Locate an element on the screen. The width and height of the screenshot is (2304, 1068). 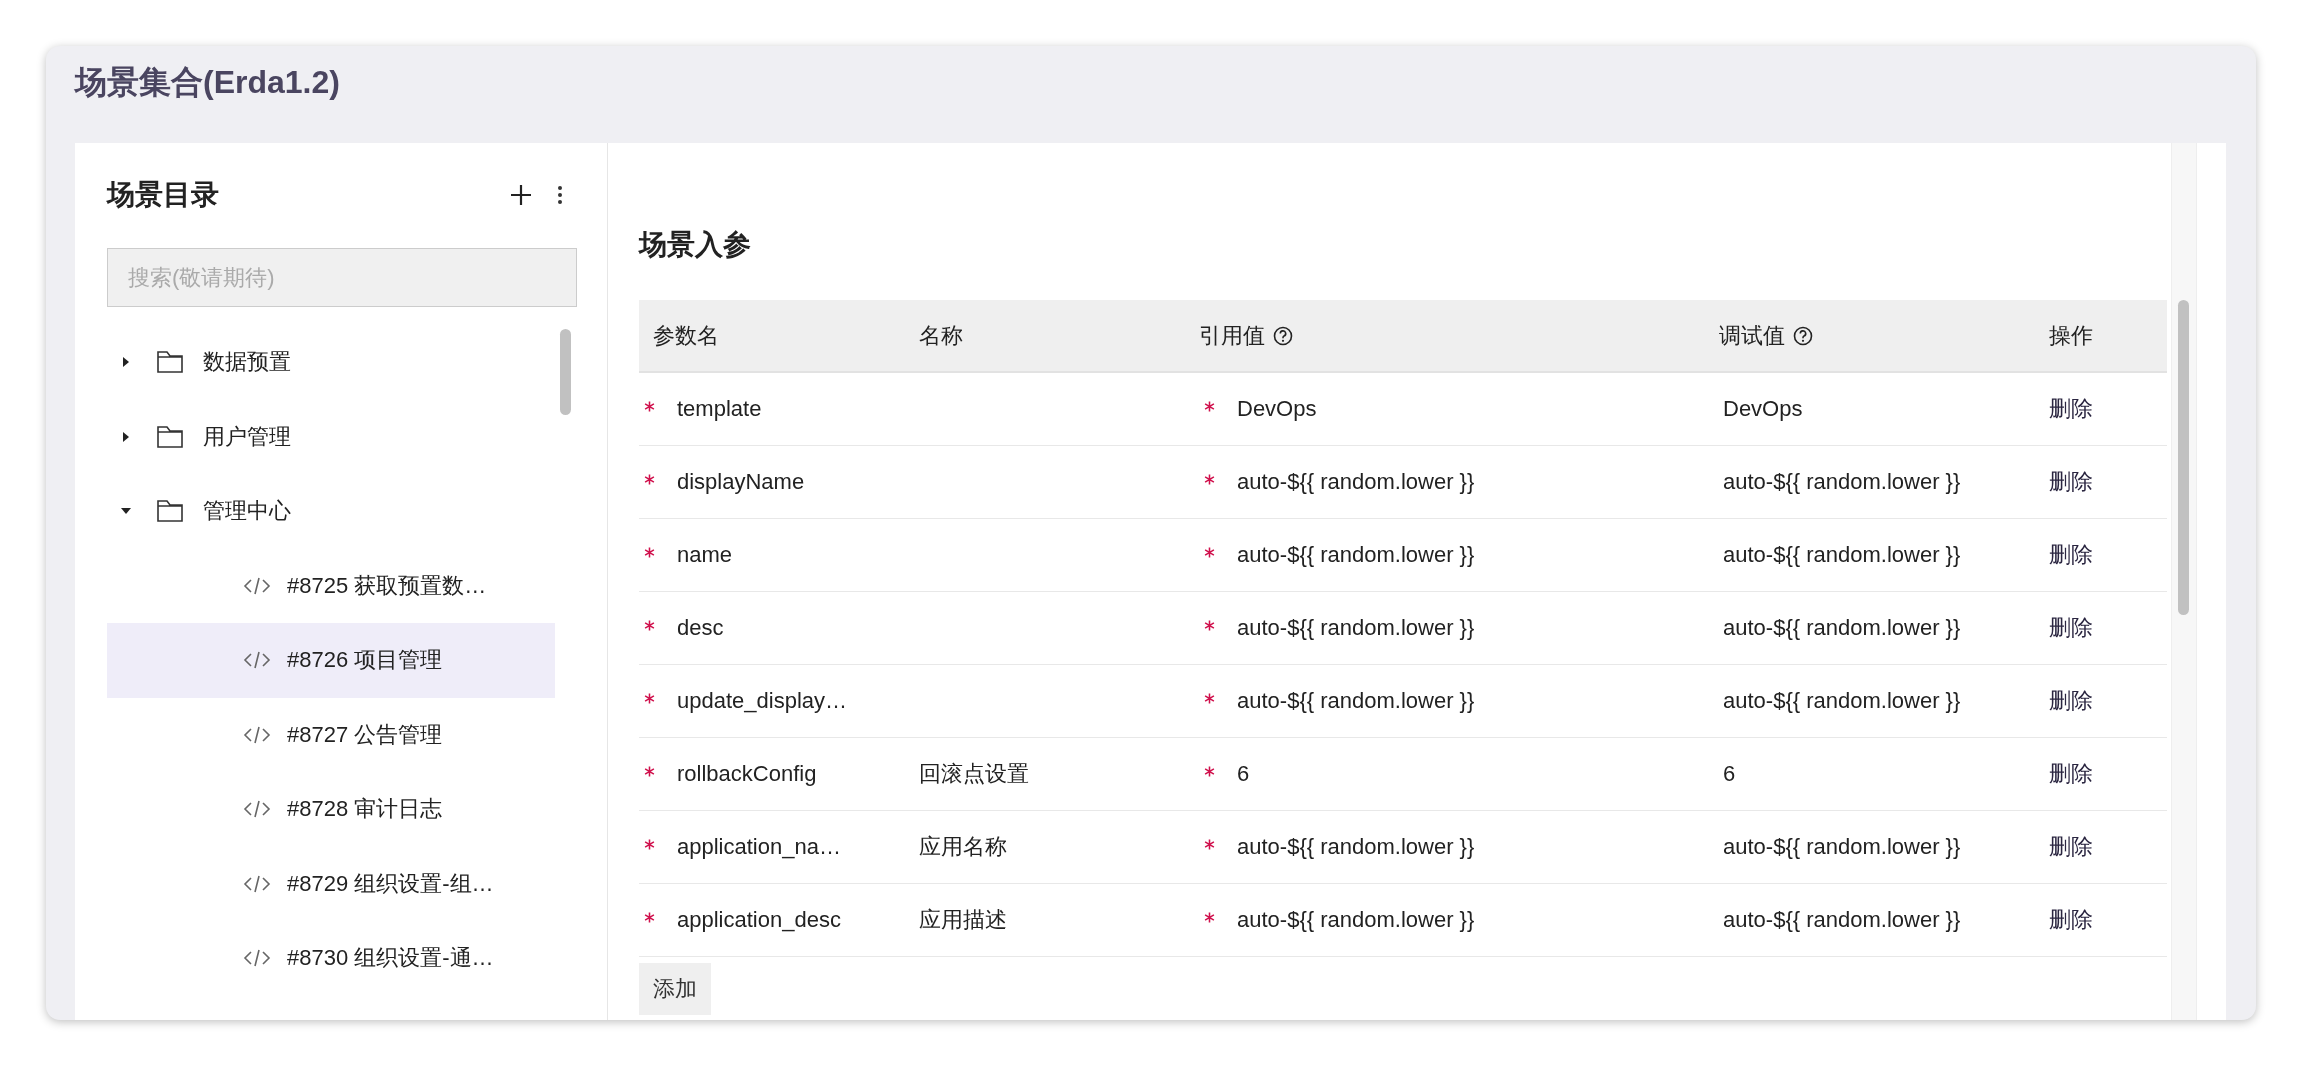
param-name: name is located at coordinates (705, 554).